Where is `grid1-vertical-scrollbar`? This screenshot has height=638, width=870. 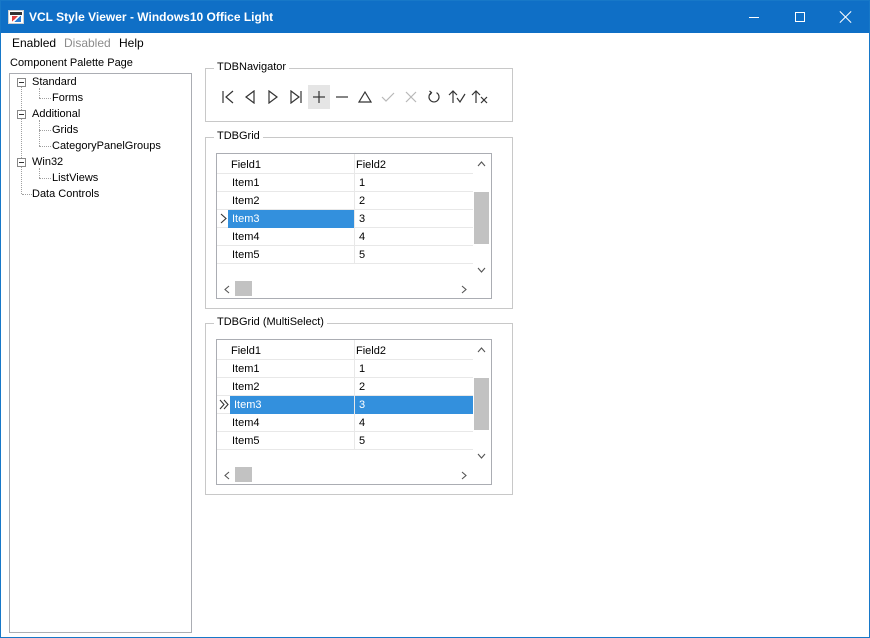 grid1-vertical-scrollbar is located at coordinates (481, 217).